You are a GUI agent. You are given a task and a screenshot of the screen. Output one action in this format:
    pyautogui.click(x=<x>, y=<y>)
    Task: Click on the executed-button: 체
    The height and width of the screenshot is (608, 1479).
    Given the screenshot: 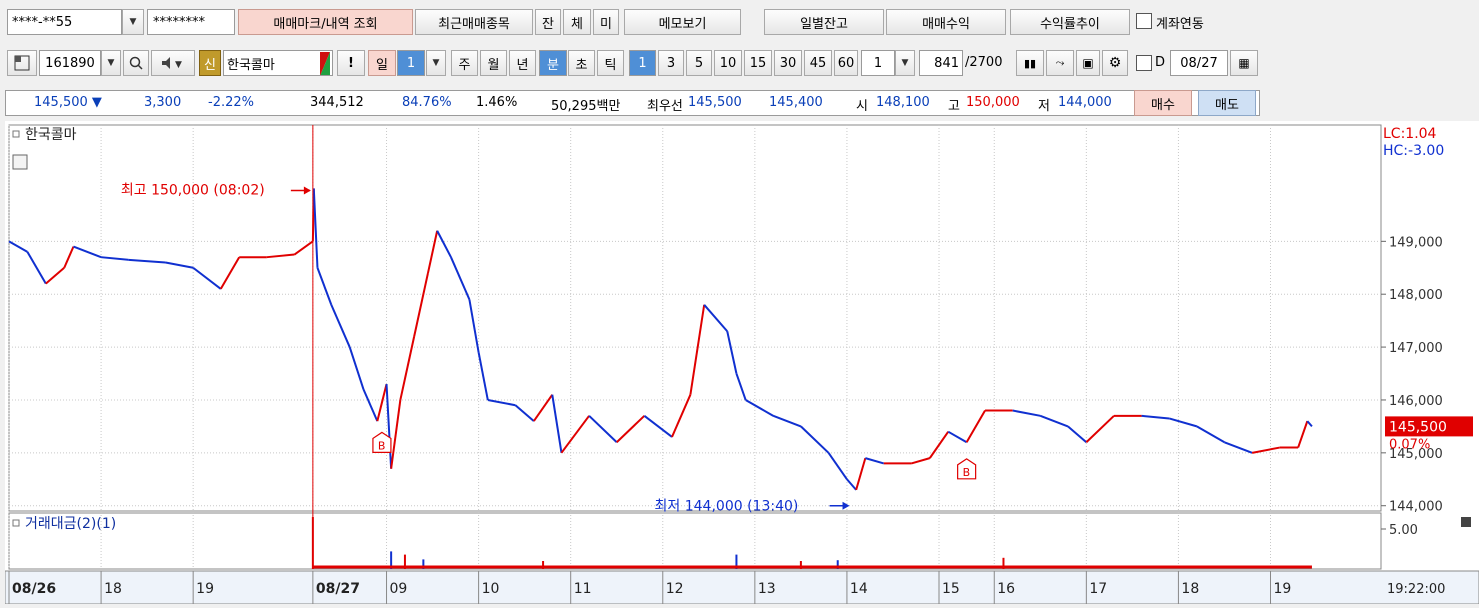 What is the action you would take?
    pyautogui.click(x=577, y=22)
    